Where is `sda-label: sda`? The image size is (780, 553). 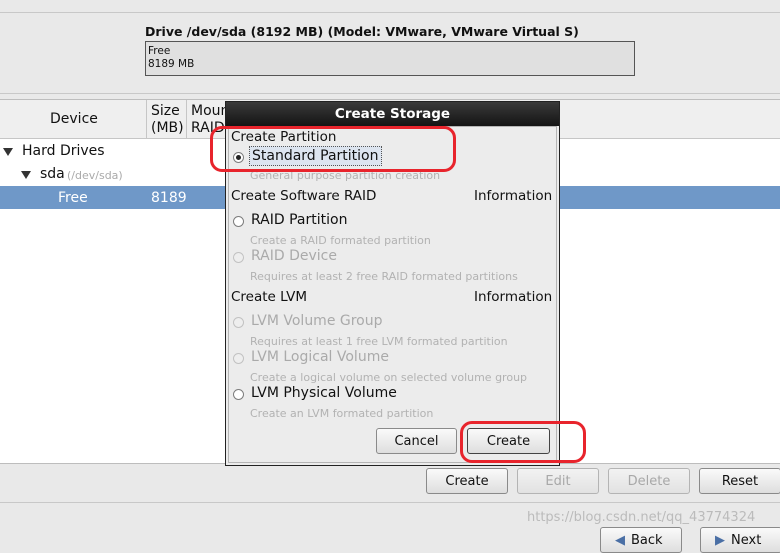
sda-label: sda is located at coordinates (52, 174).